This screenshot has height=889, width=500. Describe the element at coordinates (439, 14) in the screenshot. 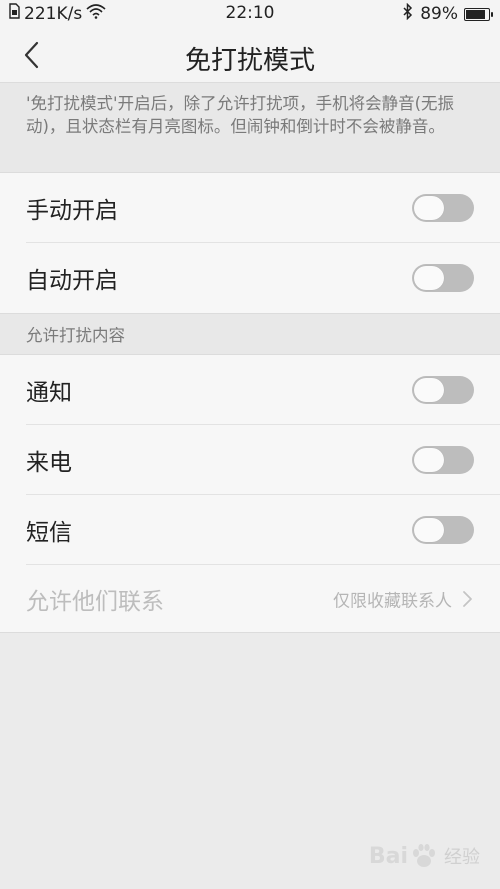

I see `battery-percent: 89%` at that location.